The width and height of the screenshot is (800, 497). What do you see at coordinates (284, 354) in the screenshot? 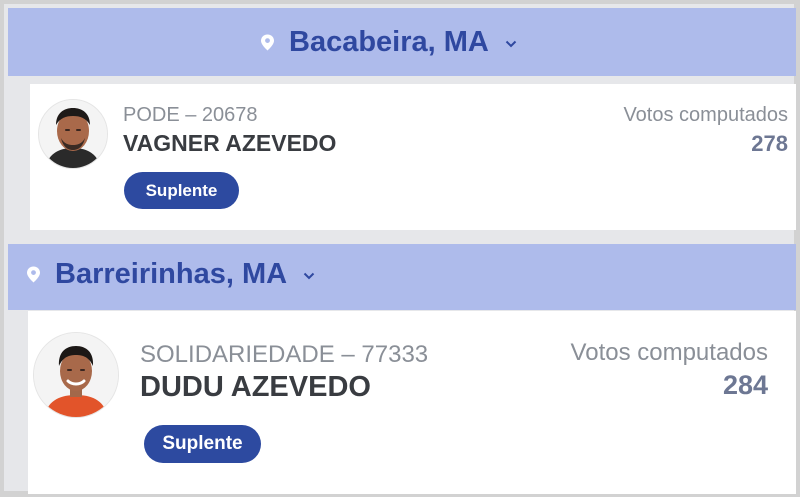
I see `party-number: SOLIDARIEDADE – 77333` at bounding box center [284, 354].